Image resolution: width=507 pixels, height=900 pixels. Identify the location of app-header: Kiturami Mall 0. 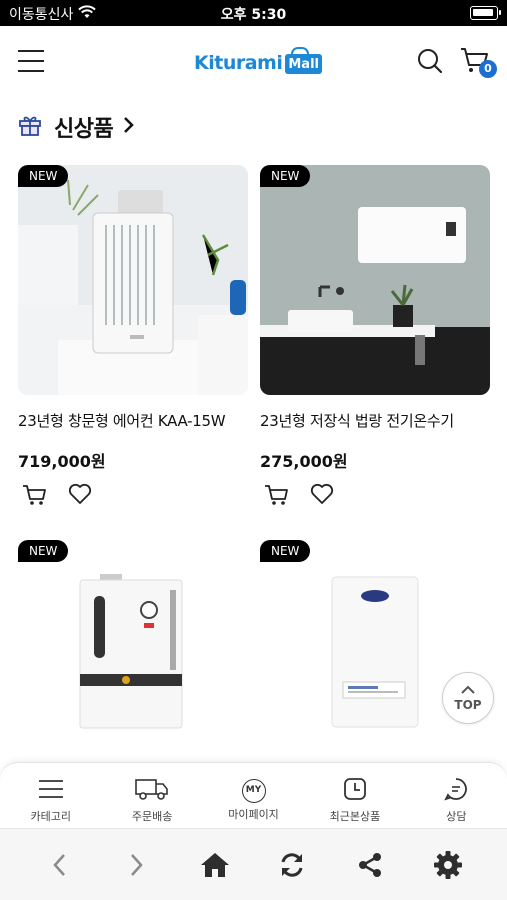
(253, 61).